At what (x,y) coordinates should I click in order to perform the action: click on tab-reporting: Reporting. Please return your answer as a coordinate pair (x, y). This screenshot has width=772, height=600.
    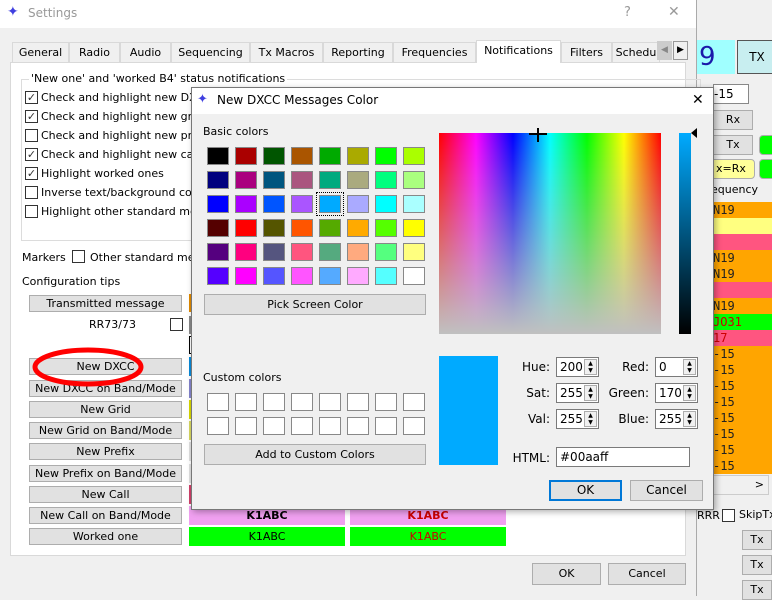
    Looking at the image, I should click on (358, 52).